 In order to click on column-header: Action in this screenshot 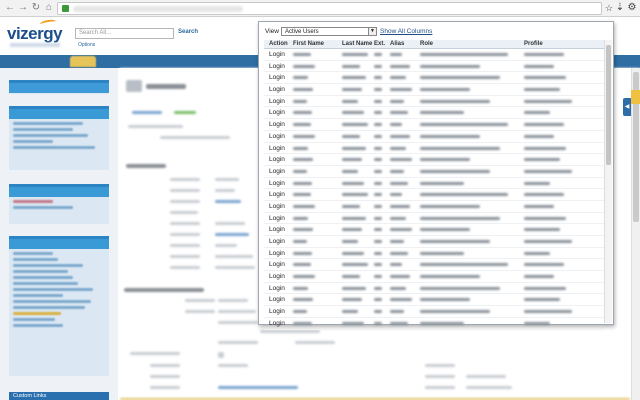, I will do `click(278, 44)`.